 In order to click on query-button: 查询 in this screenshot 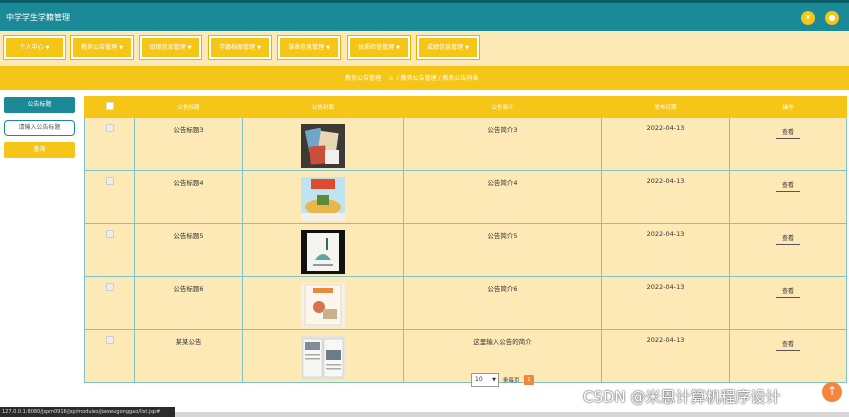, I will do `click(39, 150)`.